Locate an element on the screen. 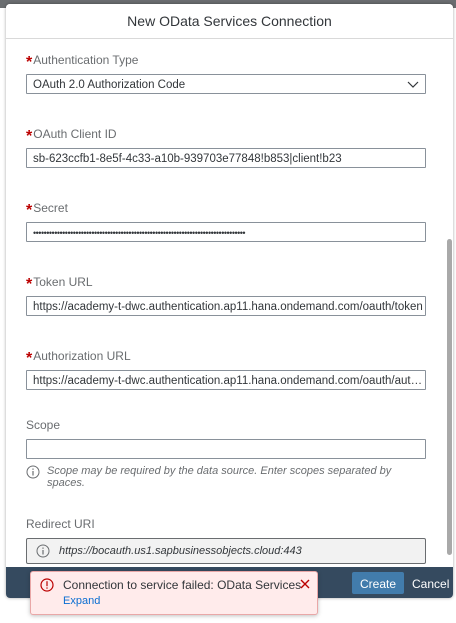  secret-label: *Secret is located at coordinates (47, 210).